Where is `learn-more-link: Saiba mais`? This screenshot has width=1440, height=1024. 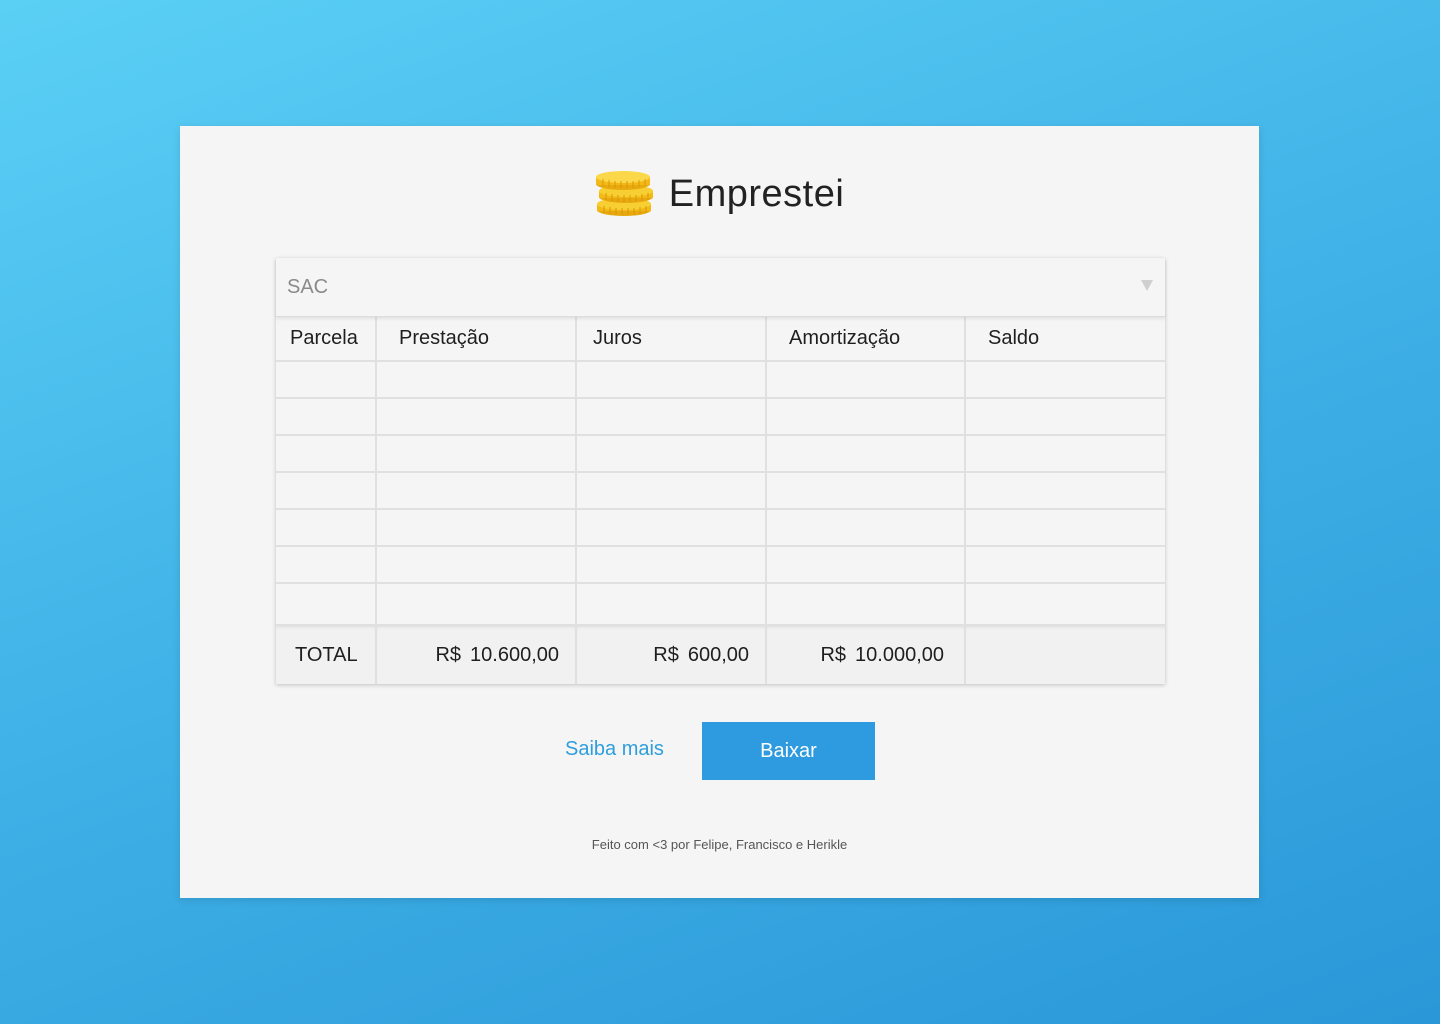
learn-more-link: Saiba mais is located at coordinates (614, 749).